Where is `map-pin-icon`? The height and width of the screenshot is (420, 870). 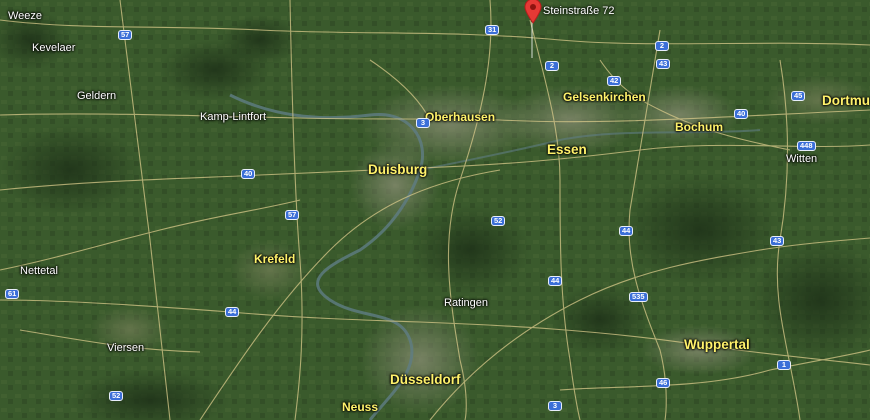 map-pin-icon is located at coordinates (533, 12).